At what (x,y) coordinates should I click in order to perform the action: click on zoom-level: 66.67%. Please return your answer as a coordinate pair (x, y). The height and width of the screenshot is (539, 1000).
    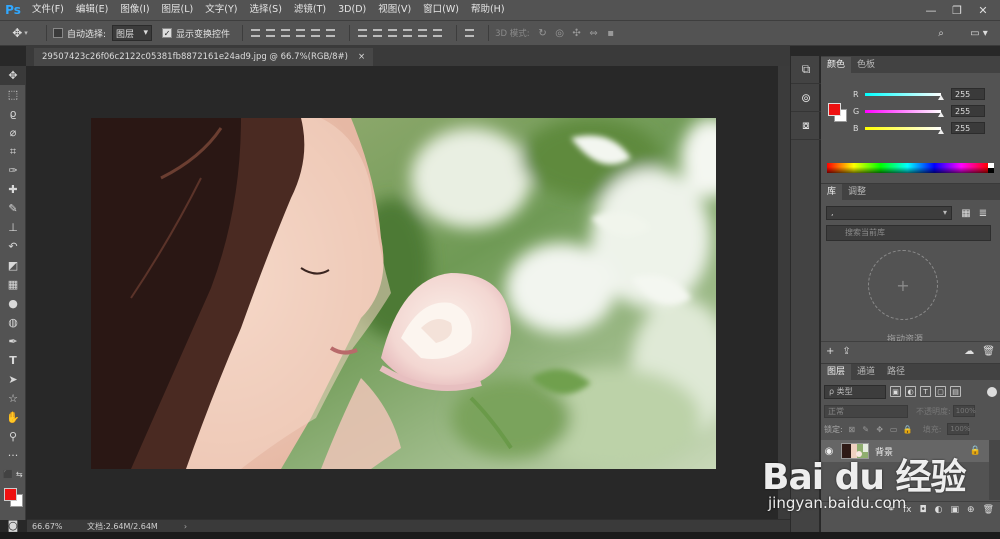
    Looking at the image, I should click on (52, 526).